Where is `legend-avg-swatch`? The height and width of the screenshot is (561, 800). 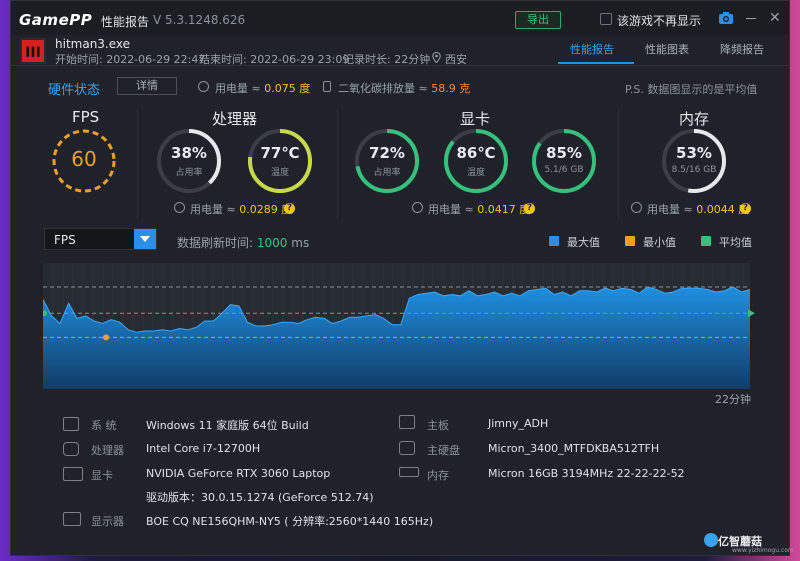 legend-avg-swatch is located at coordinates (706, 241).